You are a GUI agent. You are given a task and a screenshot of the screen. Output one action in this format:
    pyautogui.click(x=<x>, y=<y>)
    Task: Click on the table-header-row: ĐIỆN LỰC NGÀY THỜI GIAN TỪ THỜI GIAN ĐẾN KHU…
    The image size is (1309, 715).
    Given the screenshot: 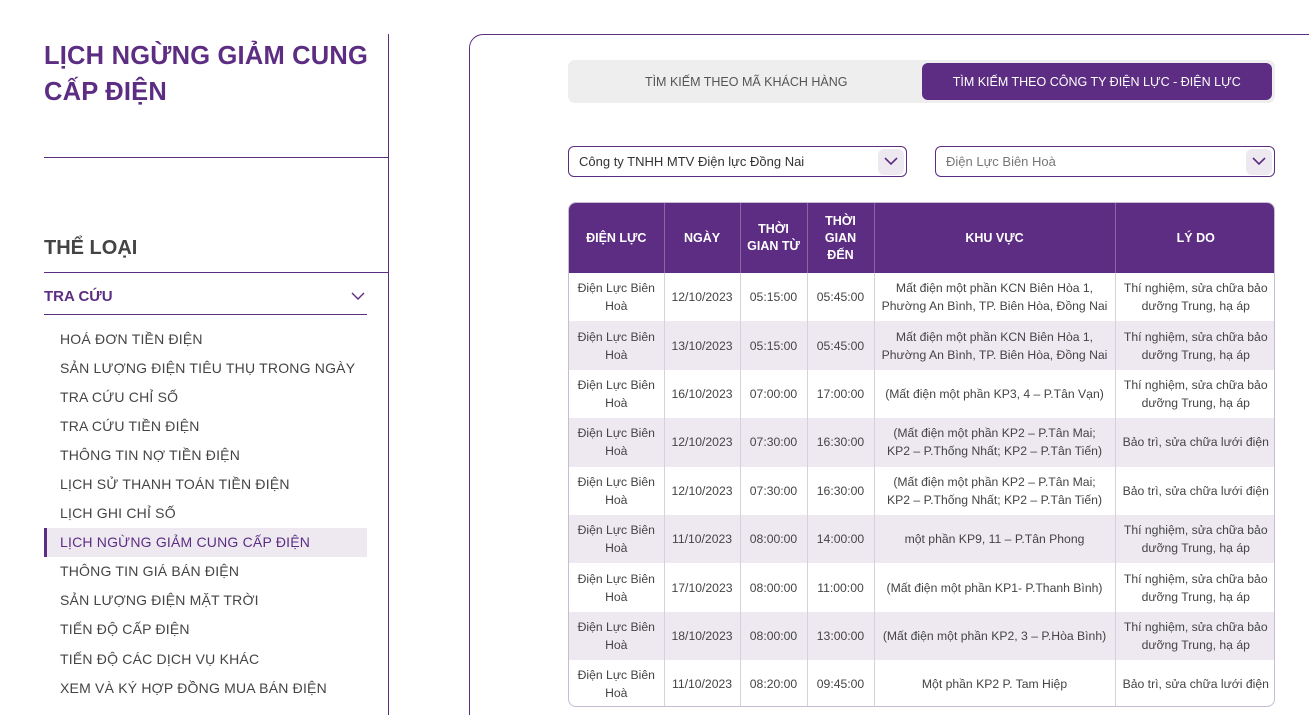 What is the action you would take?
    pyautogui.click(x=921, y=238)
    